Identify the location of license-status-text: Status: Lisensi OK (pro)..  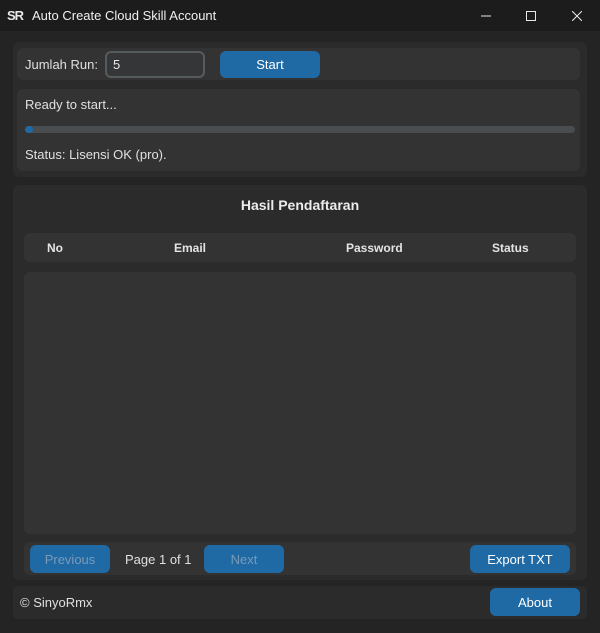
(96, 154).